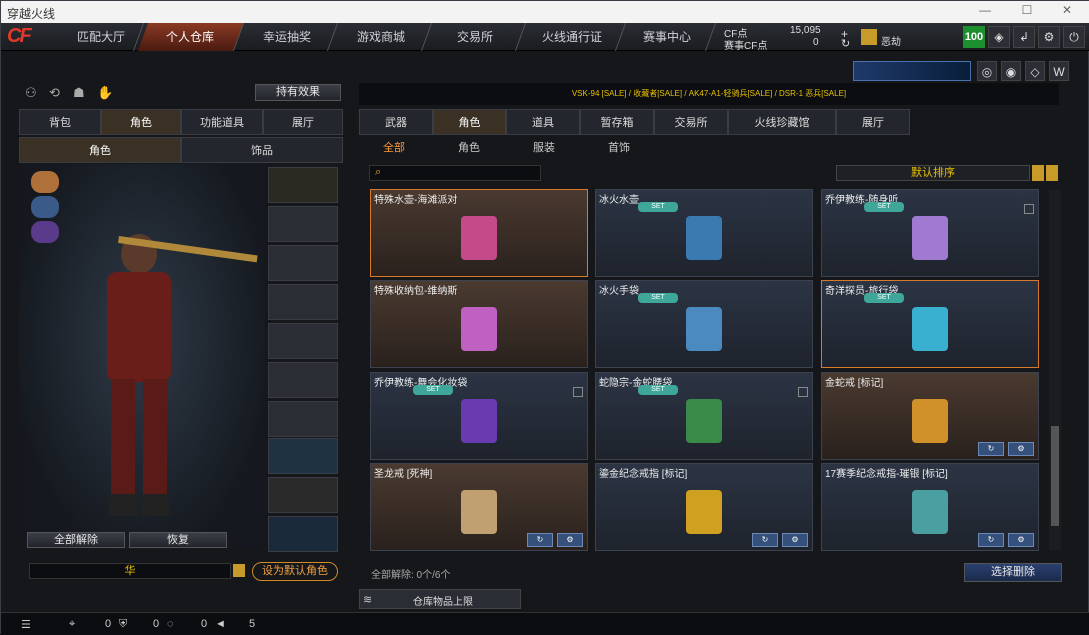 The image size is (1089, 635). What do you see at coordinates (930, 233) in the screenshot?
I see `item-card: 乔伊教练-随身听 SET` at bounding box center [930, 233].